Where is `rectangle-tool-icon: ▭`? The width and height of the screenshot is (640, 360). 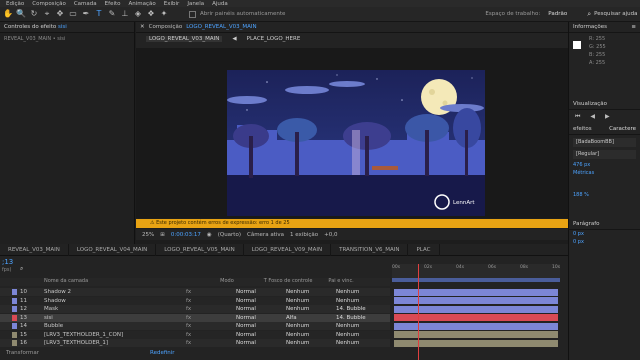 rectangle-tool-icon: ▭ is located at coordinates (73, 14).